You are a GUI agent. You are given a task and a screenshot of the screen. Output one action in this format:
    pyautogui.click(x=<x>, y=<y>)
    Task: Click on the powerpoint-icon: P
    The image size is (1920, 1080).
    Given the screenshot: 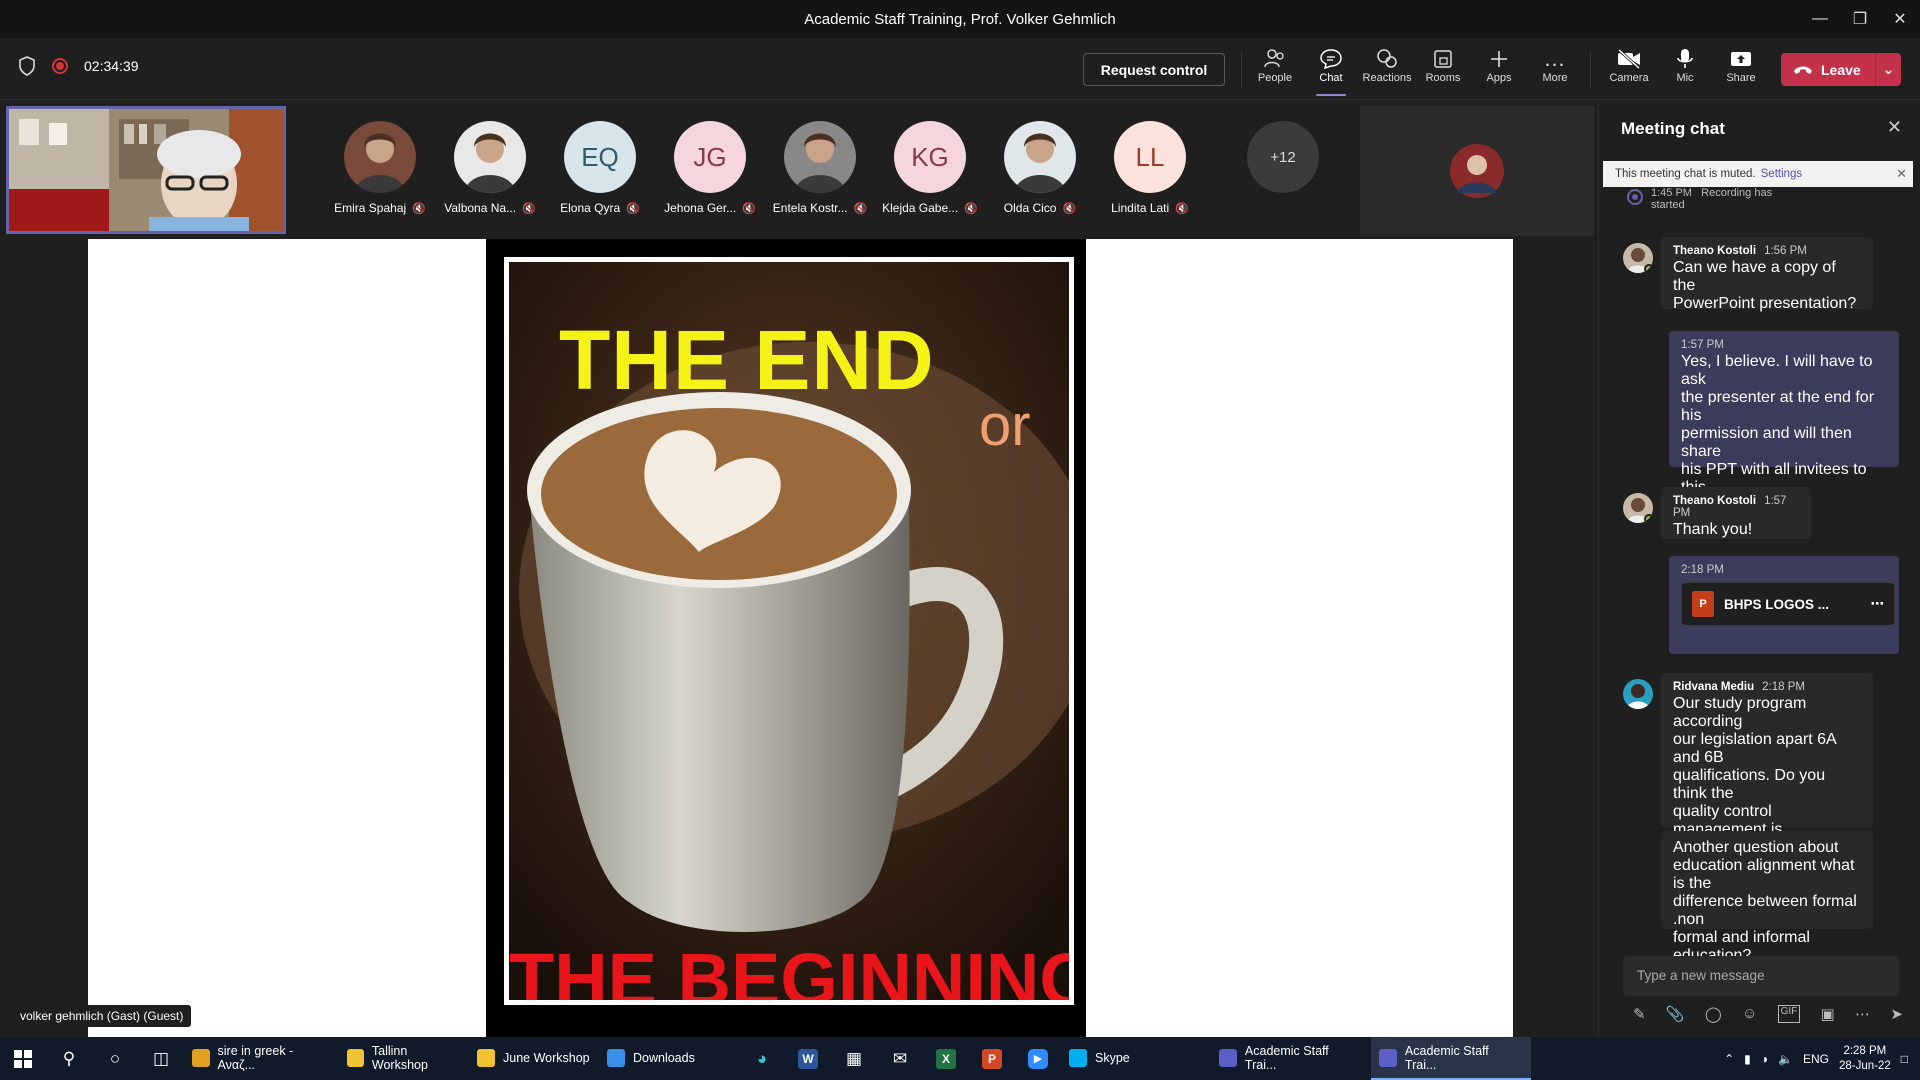 What is the action you would take?
    pyautogui.click(x=992, y=1058)
    